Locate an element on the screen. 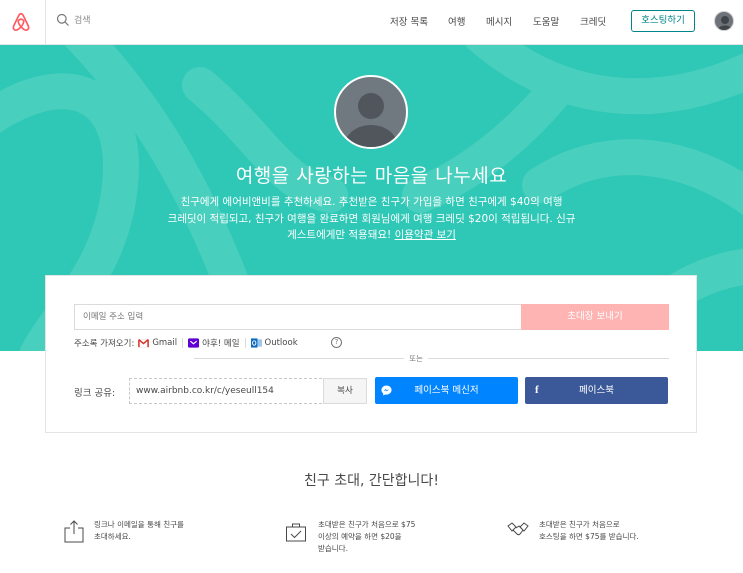  profile-avatar is located at coordinates (371, 112).